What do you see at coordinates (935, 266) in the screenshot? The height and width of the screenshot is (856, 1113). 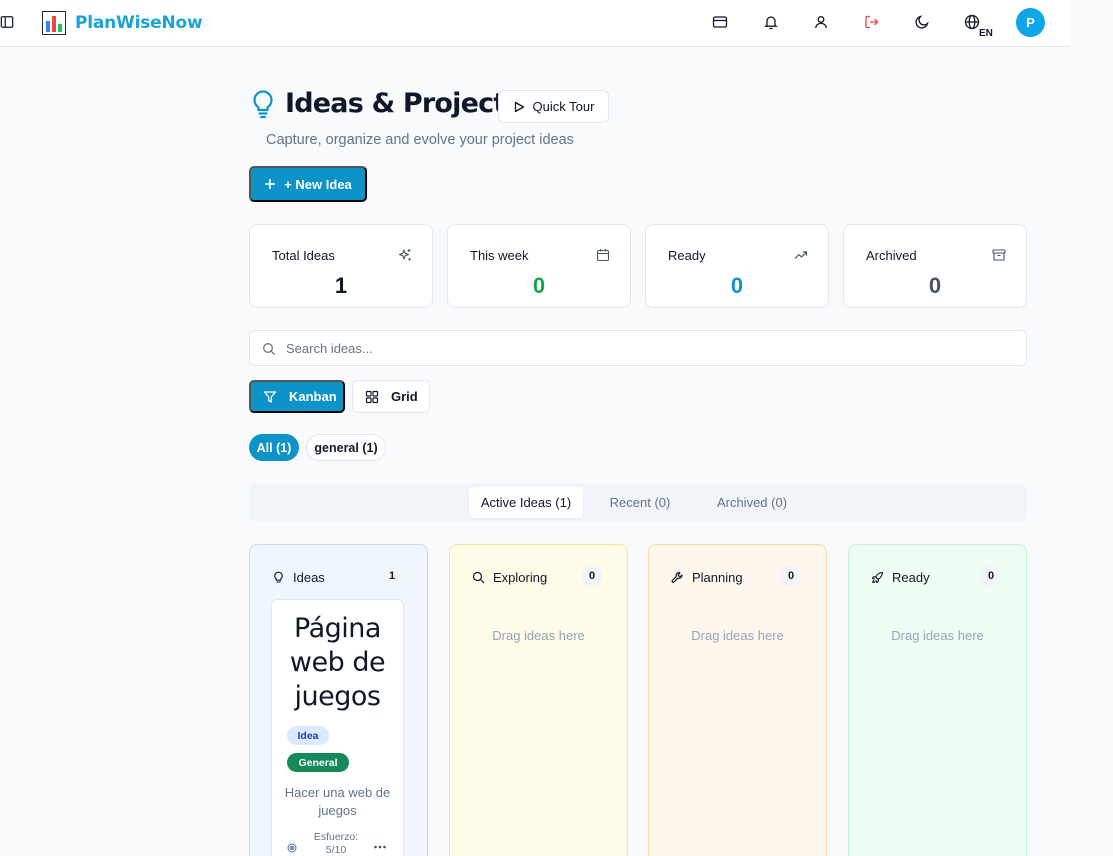 I see `stat-card-archived: Archived 0` at bounding box center [935, 266].